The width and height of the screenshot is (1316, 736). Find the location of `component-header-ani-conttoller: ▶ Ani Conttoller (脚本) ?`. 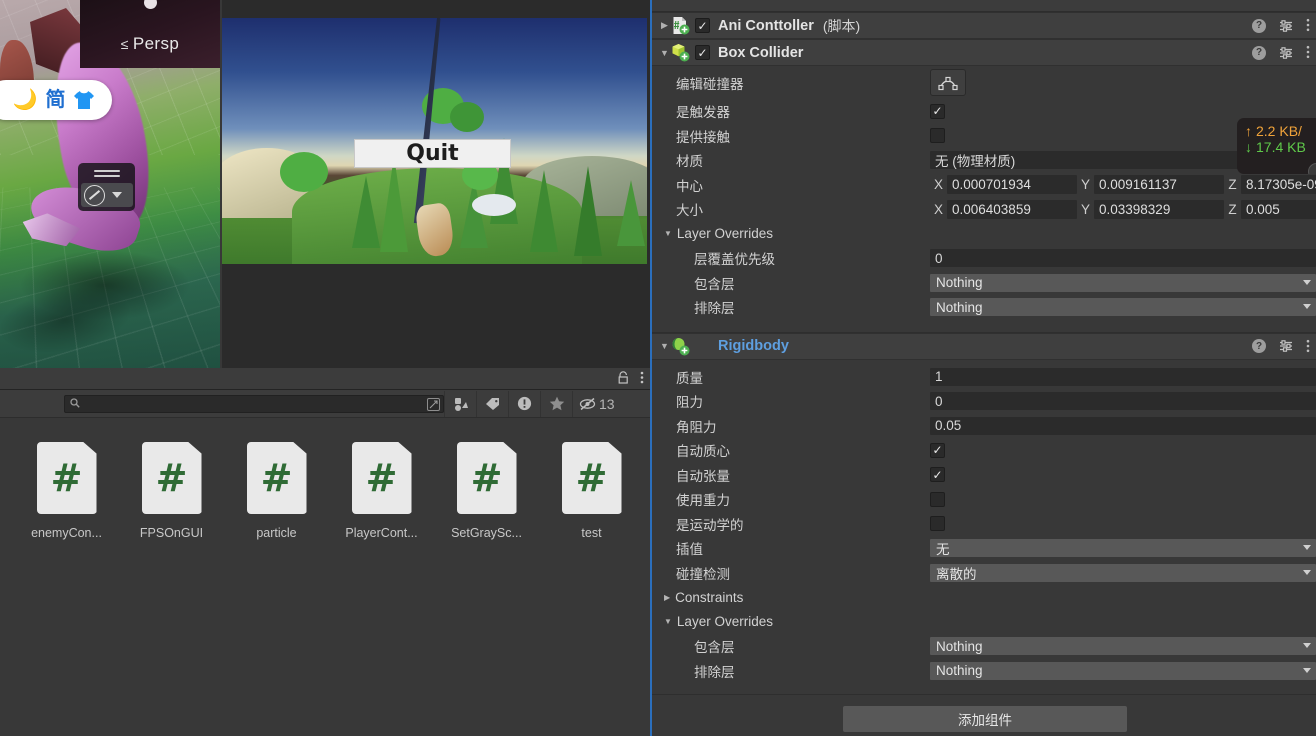

component-header-ani-conttoller: ▶ Ani Conttoller (脚本) ? is located at coordinates (984, 25).